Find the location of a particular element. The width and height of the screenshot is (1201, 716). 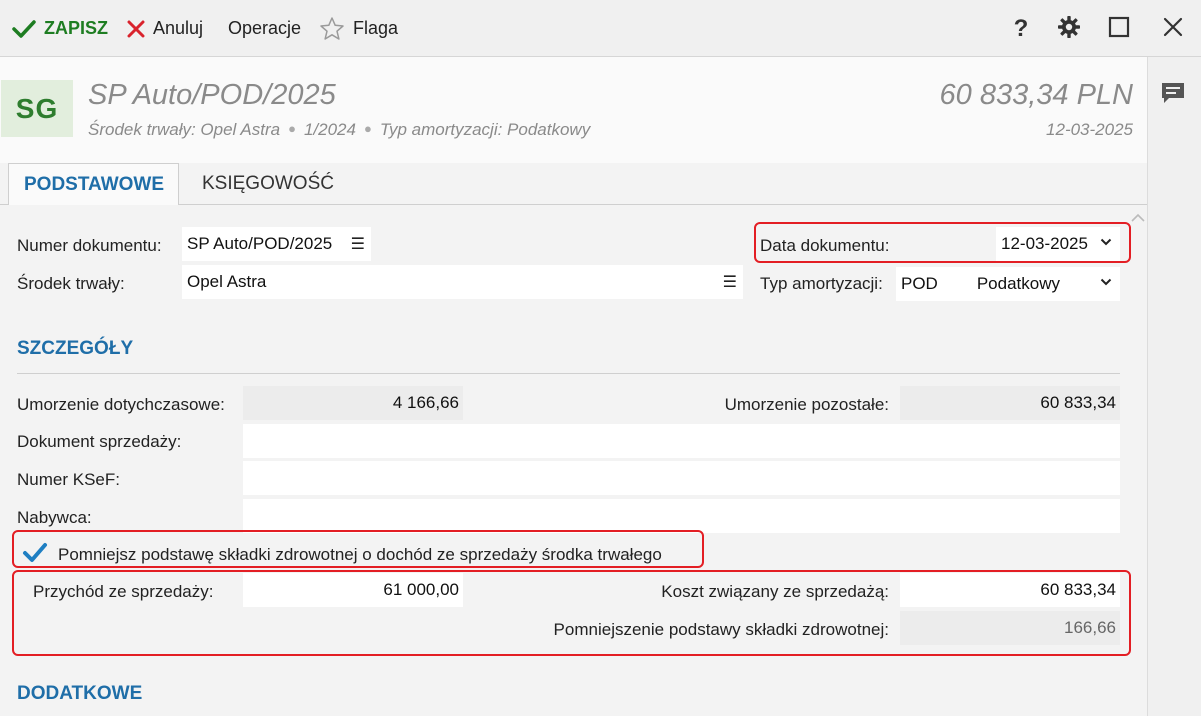

sale-document-field is located at coordinates (681, 441).